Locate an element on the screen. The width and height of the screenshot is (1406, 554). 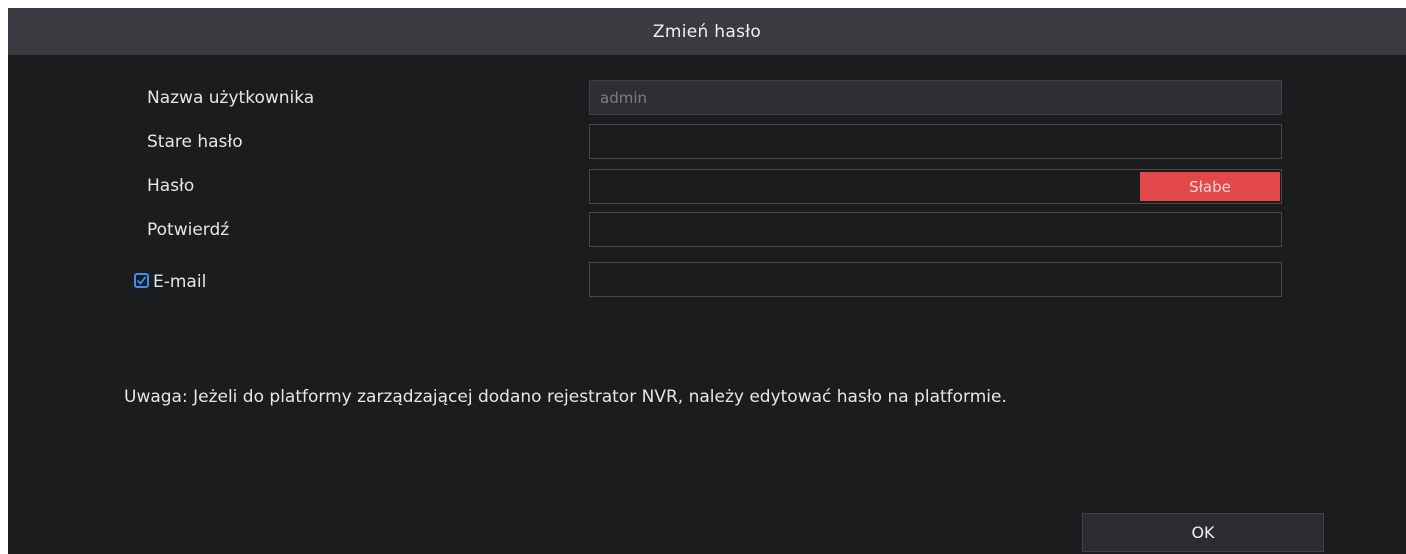
dialog-titlebar: Zmień hasło is located at coordinates (707, 31).